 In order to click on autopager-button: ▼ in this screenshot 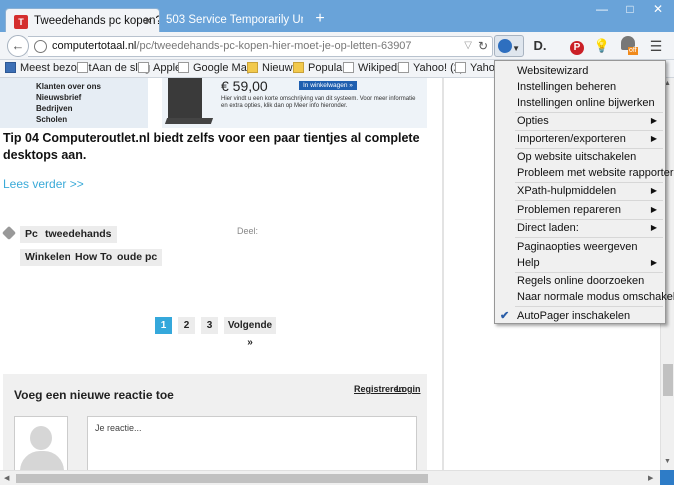, I will do `click(509, 46)`.